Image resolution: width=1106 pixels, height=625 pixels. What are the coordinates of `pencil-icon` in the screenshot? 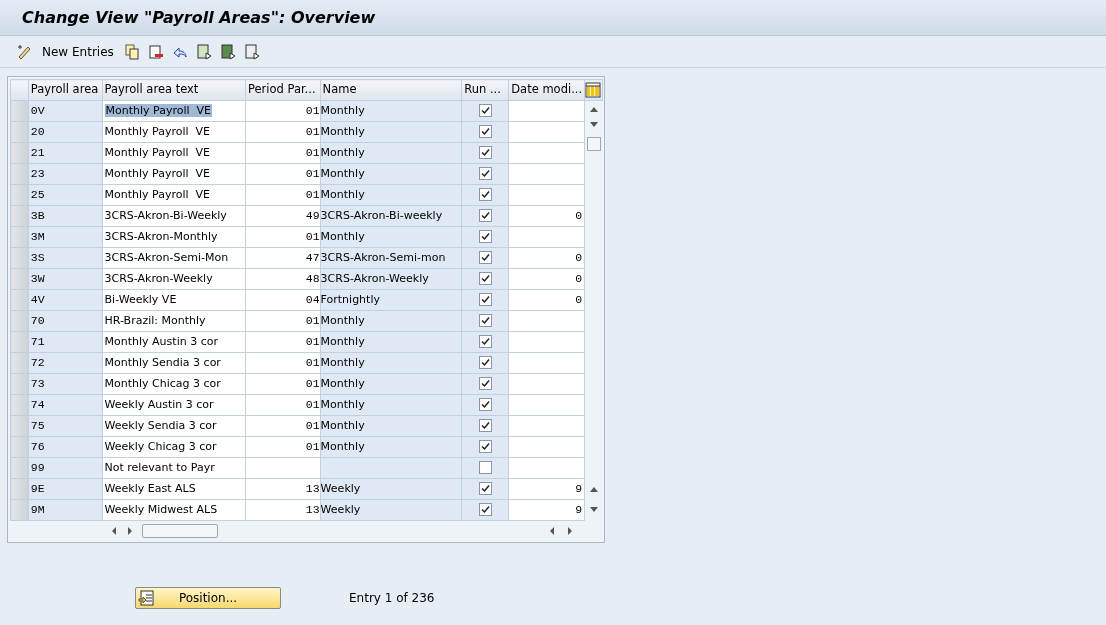 It's located at (24, 51).